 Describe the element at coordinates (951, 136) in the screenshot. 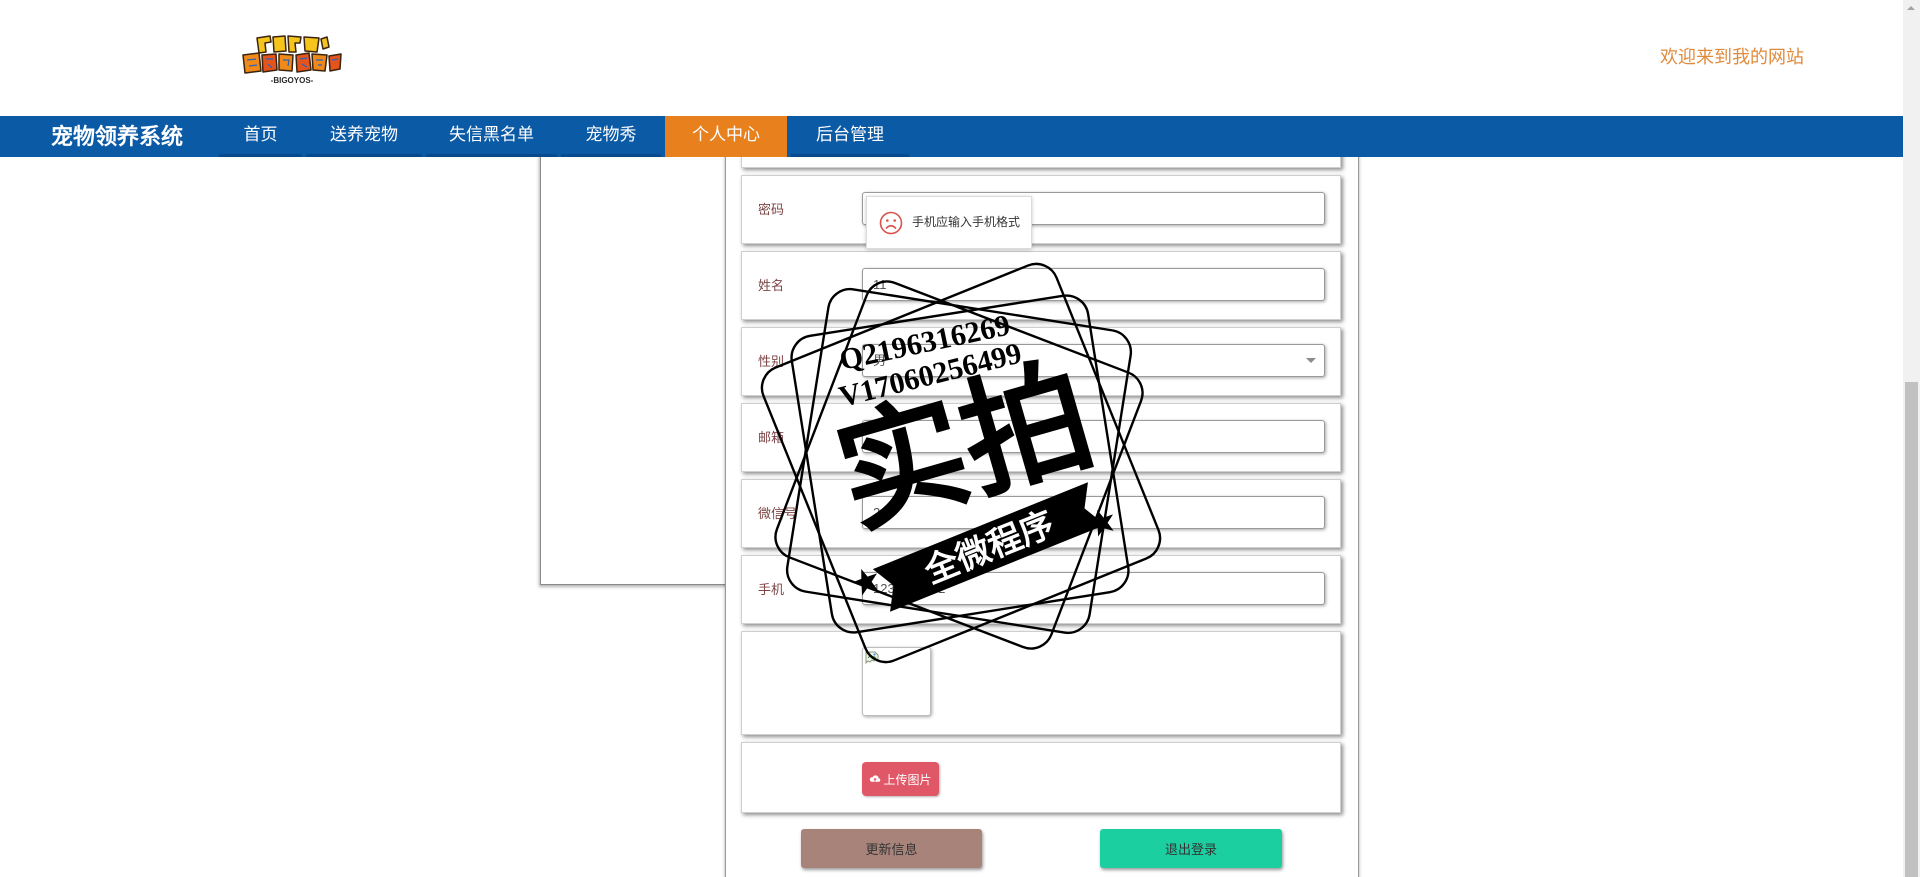

I see `nav-bar: 宠物领养系统 首页 送养宠物 失信黑名单 宠物秀 个人中心 后台管理` at that location.